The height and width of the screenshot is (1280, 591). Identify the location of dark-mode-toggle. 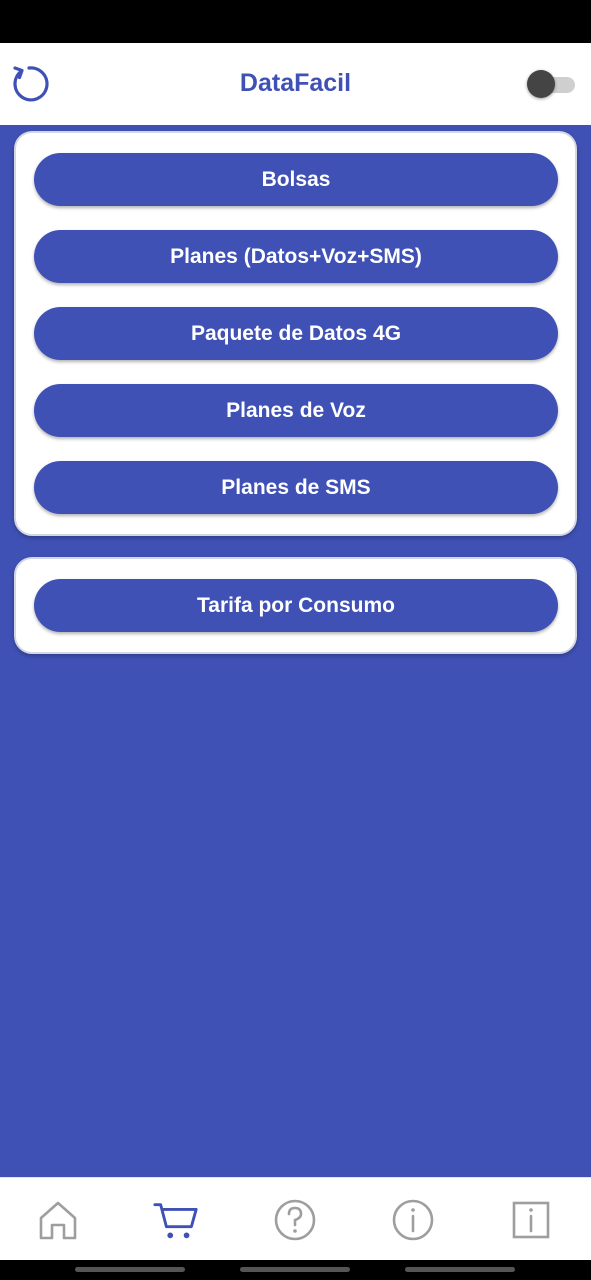
(552, 84).